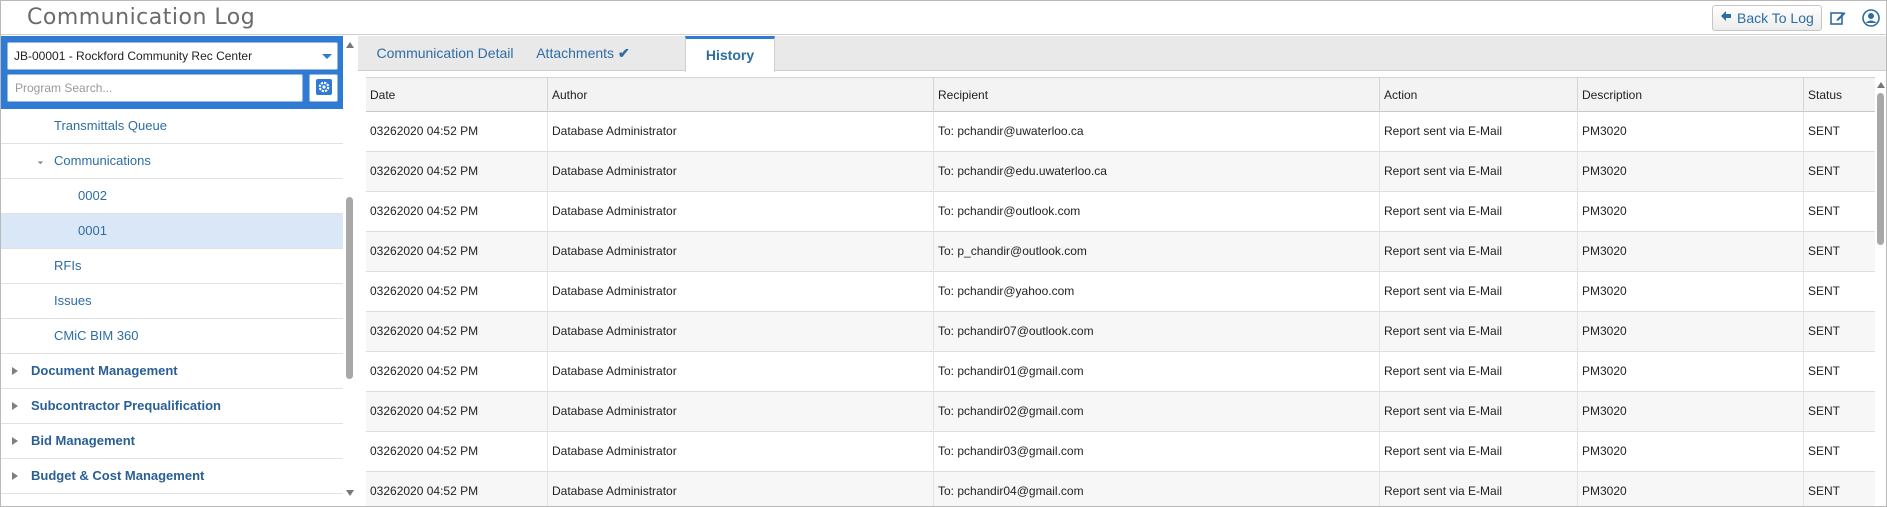  Describe the element at coordinates (133, 56) in the screenshot. I see `job-select-value: JB-00001 - Rockford Community Rec Center` at that location.